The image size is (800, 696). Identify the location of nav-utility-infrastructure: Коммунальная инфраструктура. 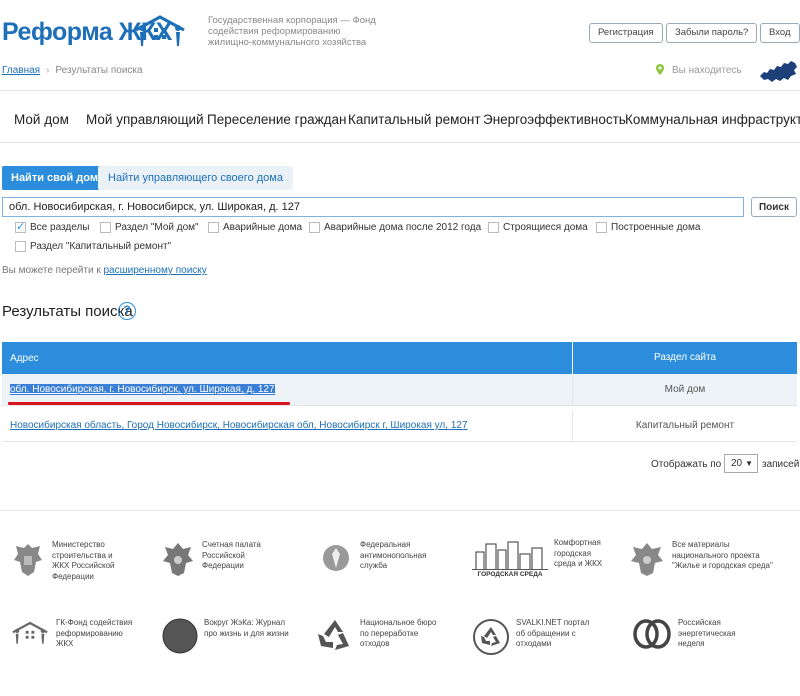
(712, 119).